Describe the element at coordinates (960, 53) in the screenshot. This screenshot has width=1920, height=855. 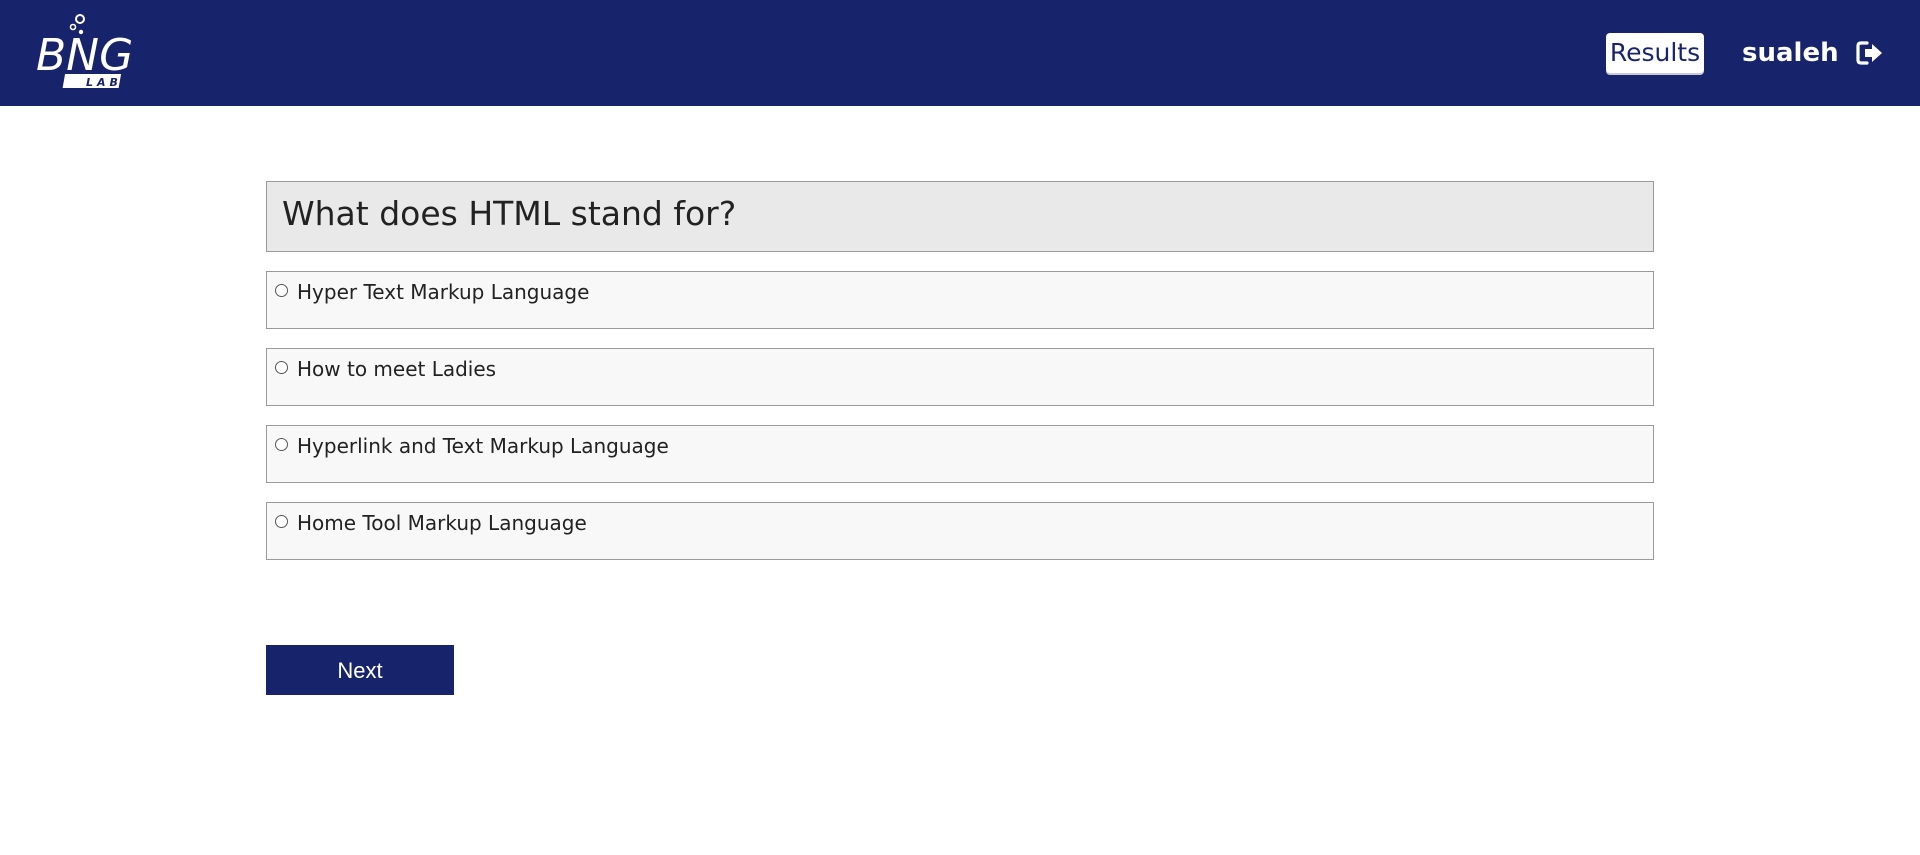
I see `top-navbar: BNG LABS Results sualeh` at that location.